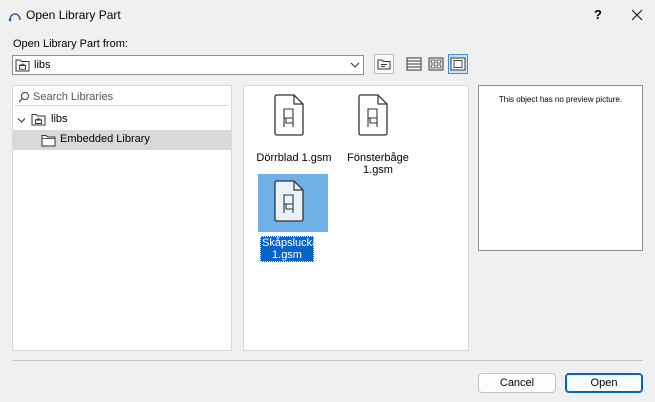  I want to click on tree-item-label: libs, so click(59, 119).